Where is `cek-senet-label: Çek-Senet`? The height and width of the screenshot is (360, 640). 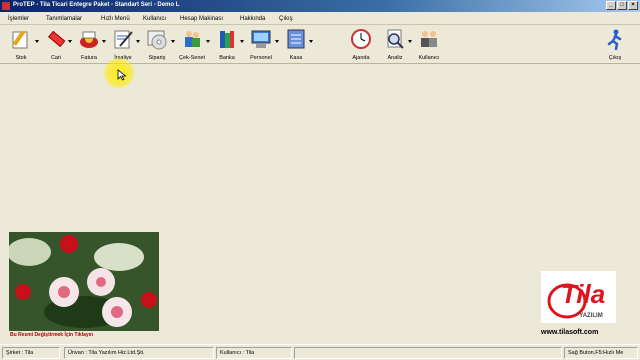
cek-senet-label: Çek-Senet is located at coordinates (192, 58).